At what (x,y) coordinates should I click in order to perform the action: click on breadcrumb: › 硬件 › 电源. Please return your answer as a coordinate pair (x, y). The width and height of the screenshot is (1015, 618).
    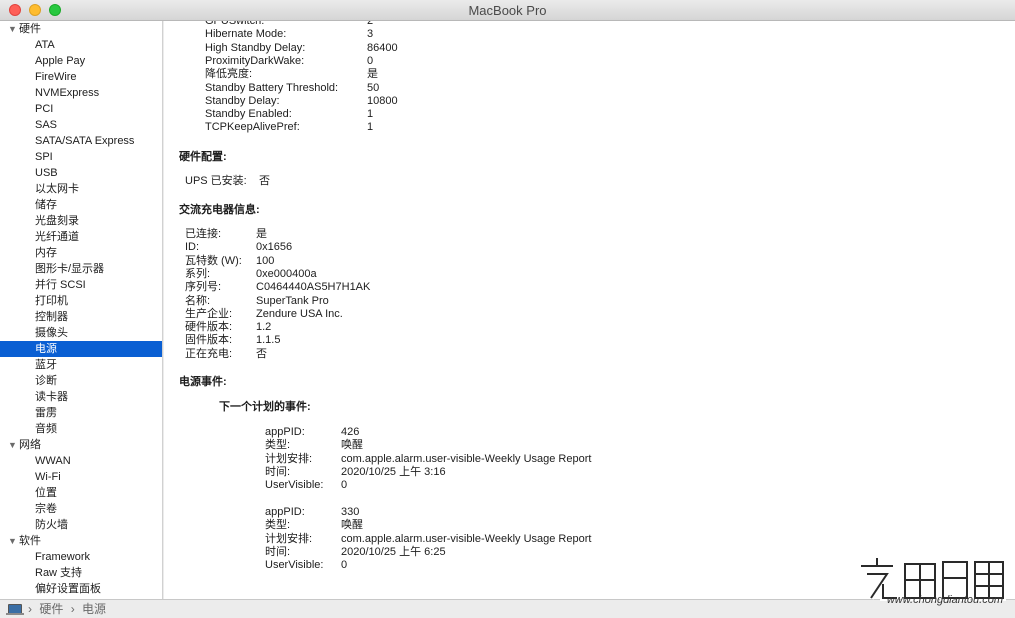
    Looking at the image, I should click on (69, 609).